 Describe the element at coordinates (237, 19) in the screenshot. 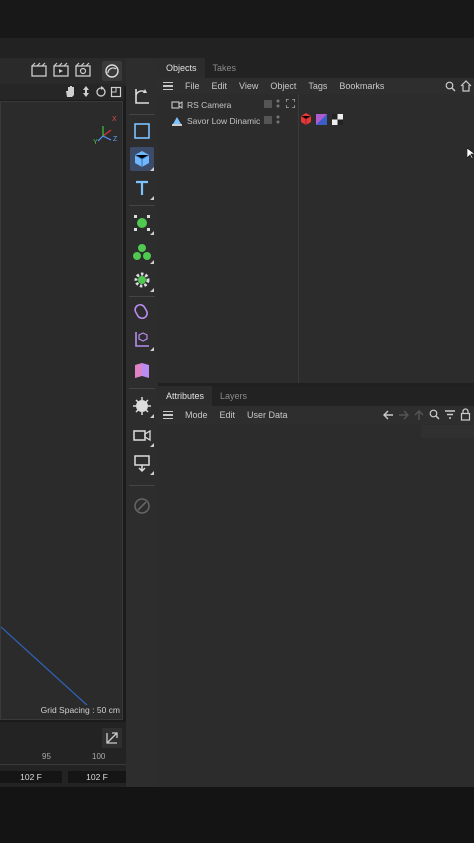

I see `app-top-bar` at that location.